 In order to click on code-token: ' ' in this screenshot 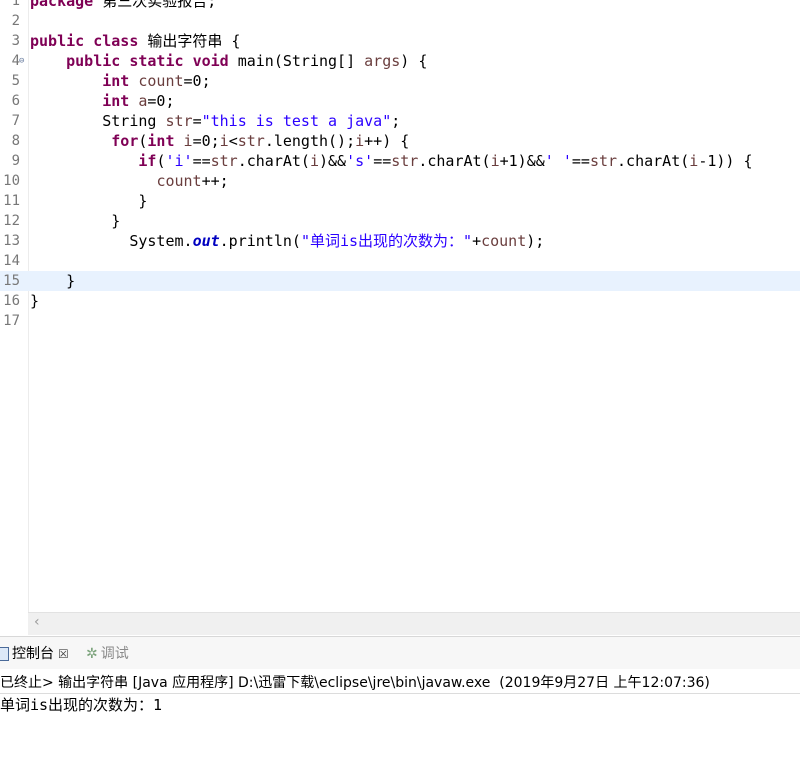, I will do `click(558, 161)`.